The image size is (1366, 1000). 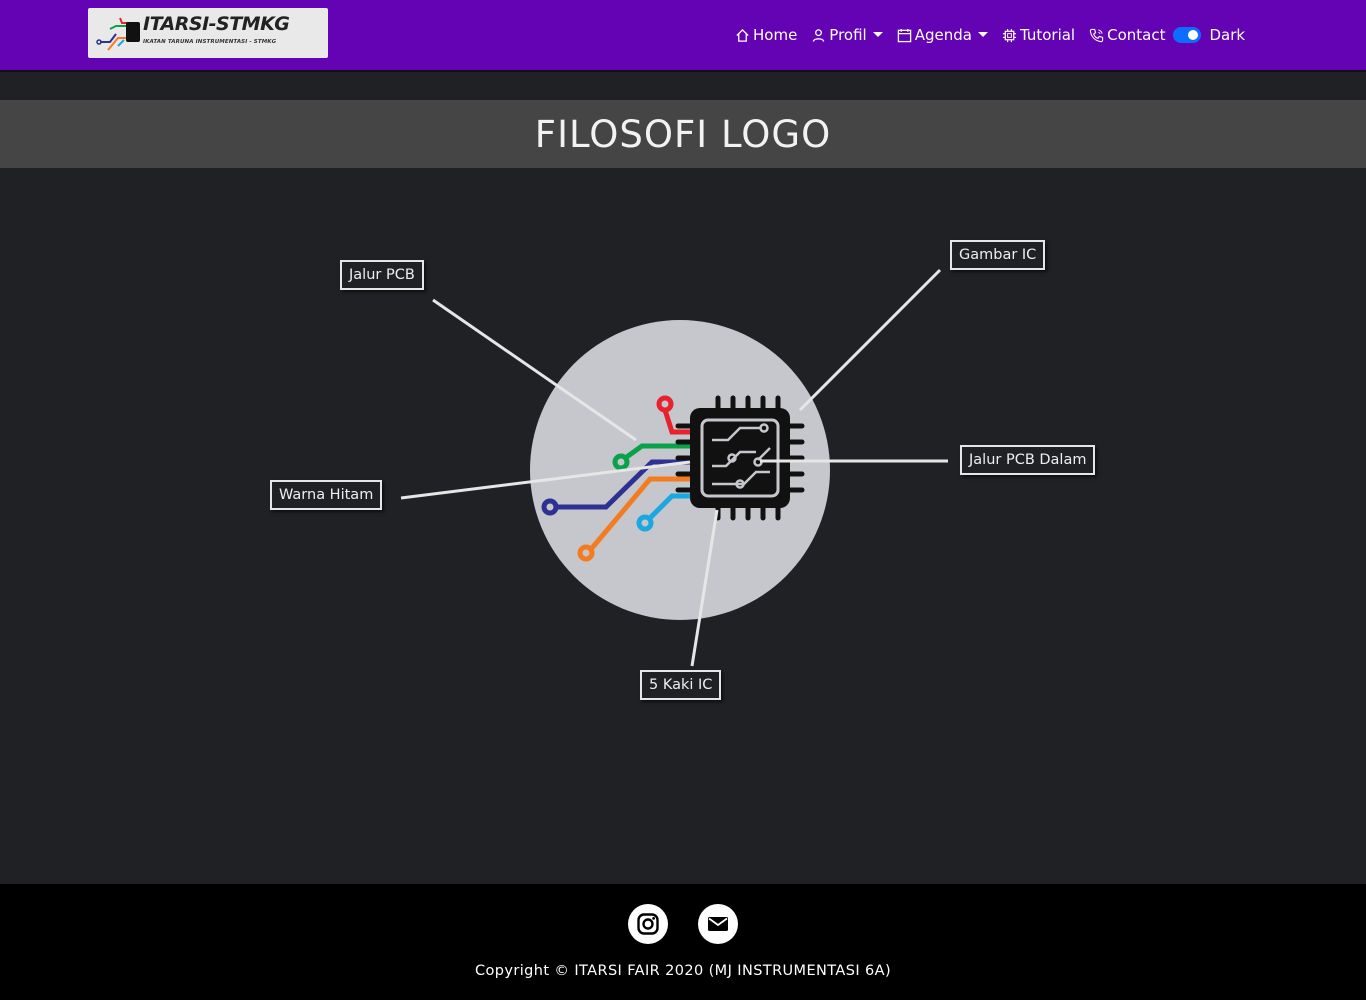 I want to click on logo-chip-icon, so click(x=118, y=34).